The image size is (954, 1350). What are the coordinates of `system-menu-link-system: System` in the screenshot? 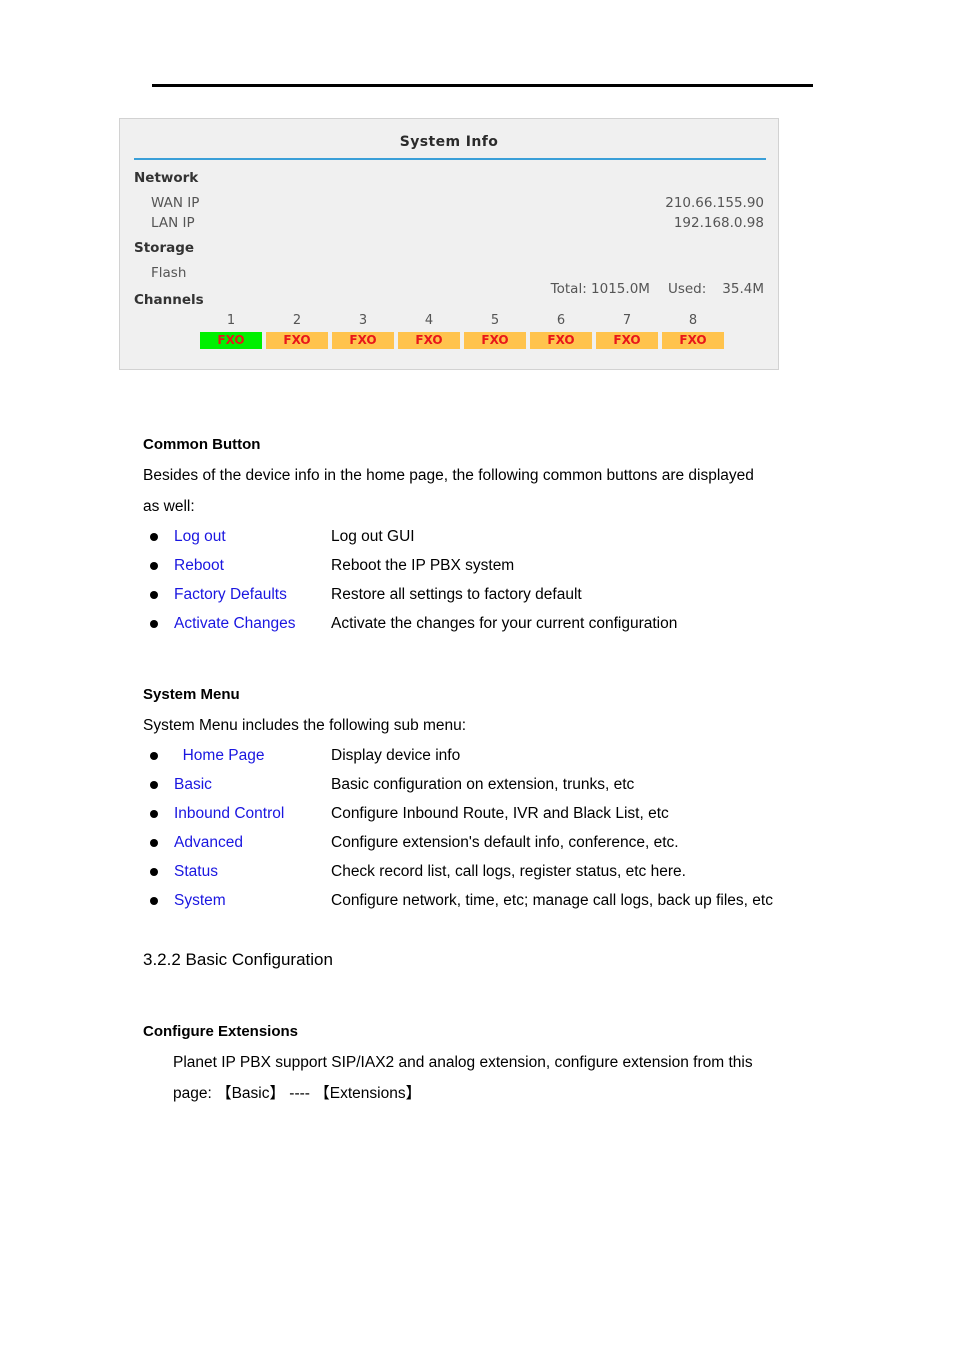 It's located at (252, 900).